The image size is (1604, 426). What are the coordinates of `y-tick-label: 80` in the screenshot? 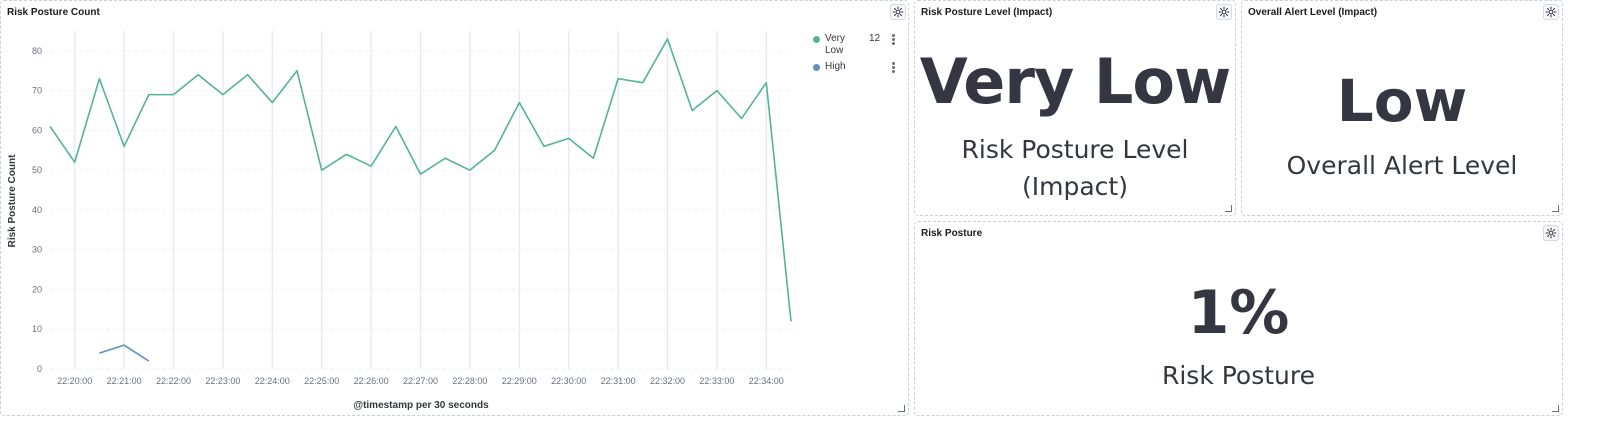 It's located at (37, 51).